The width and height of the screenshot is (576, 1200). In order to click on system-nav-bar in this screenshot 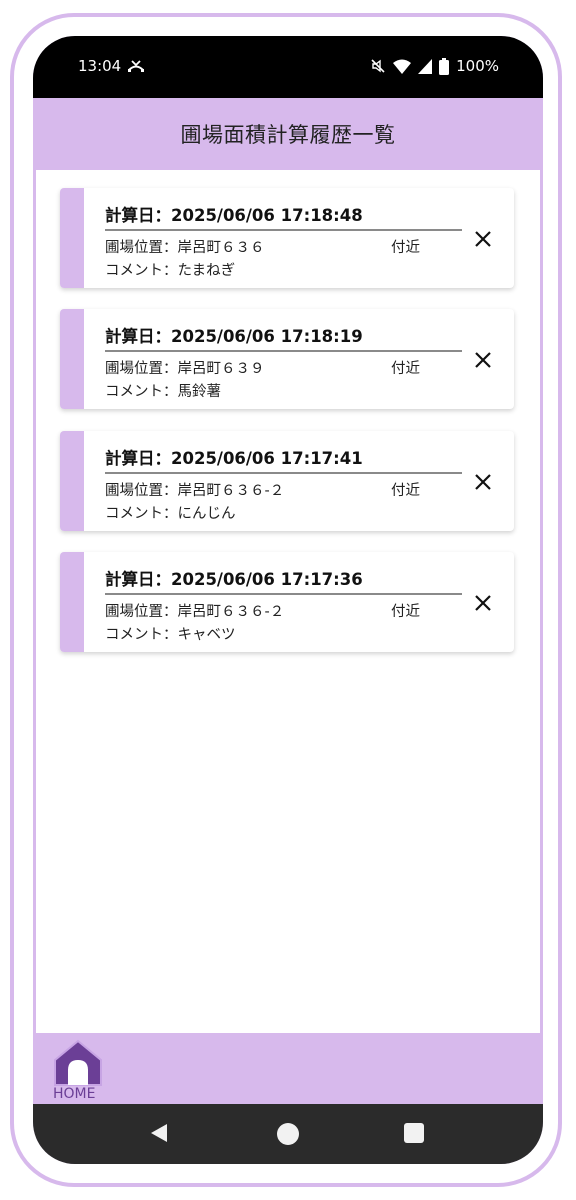, I will do `click(288, 1134)`.